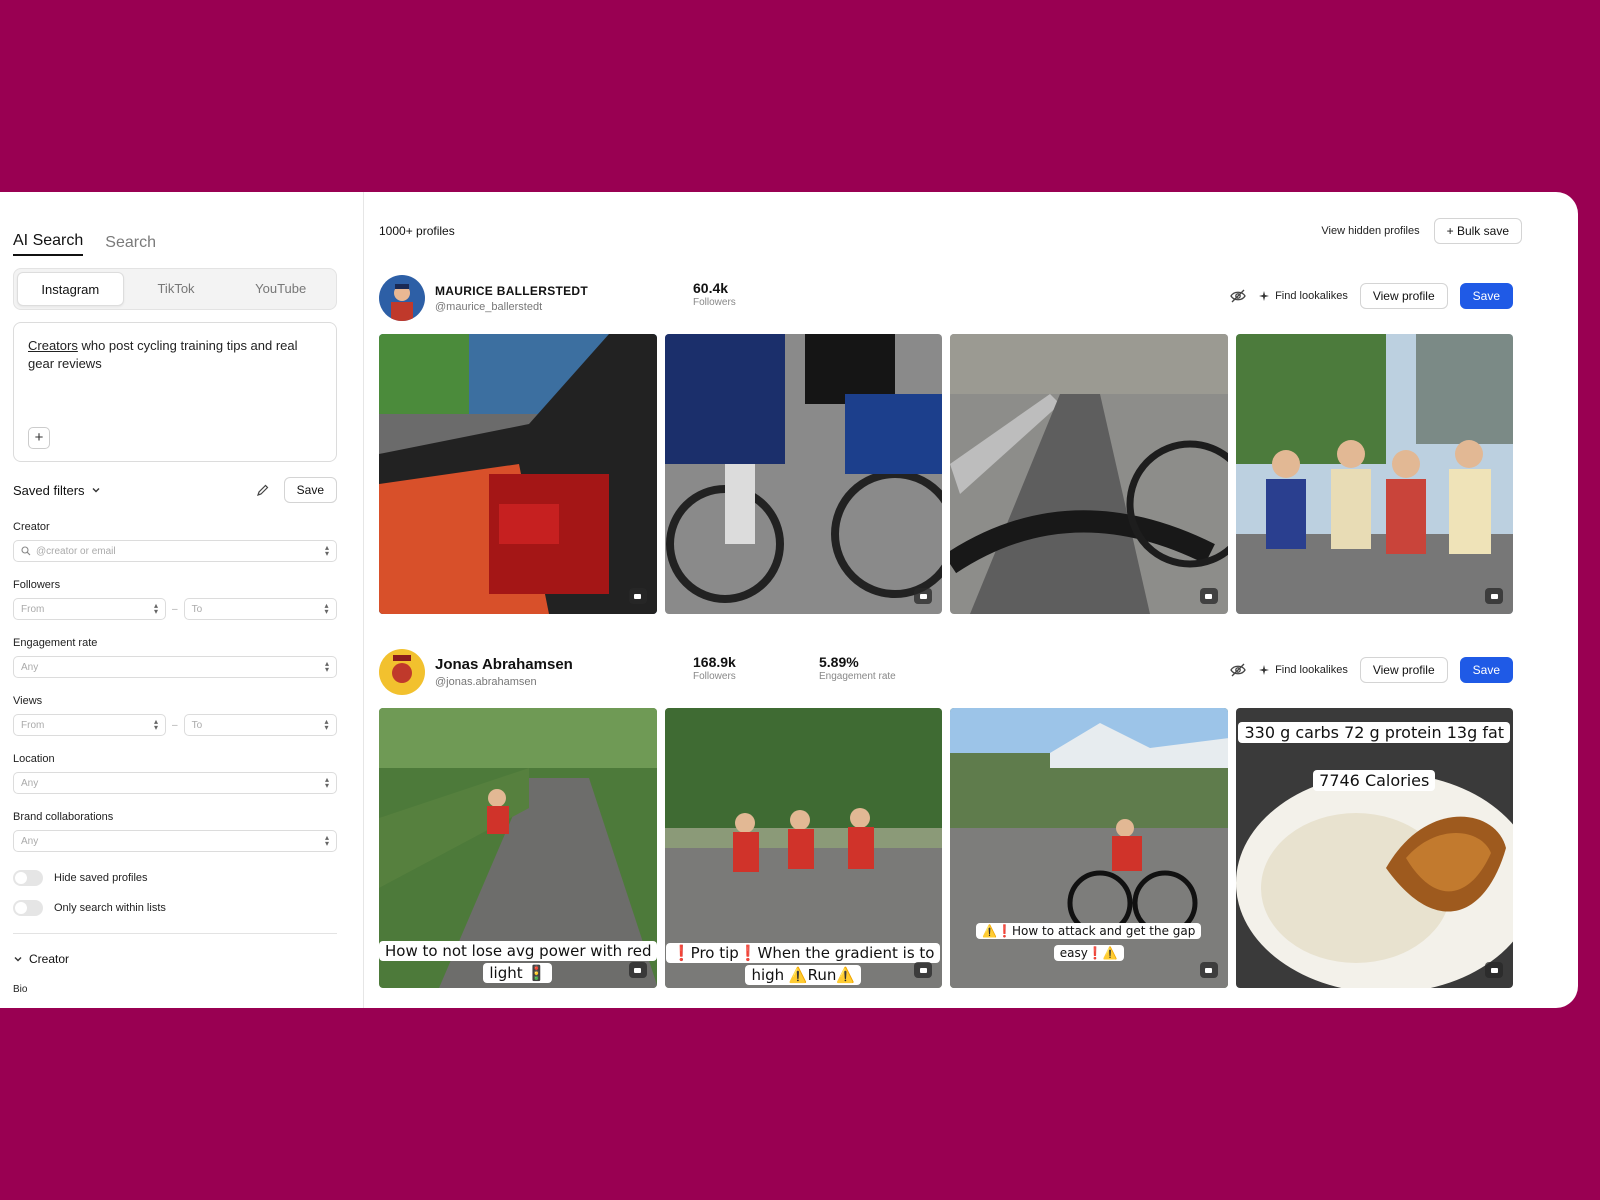  Describe the element at coordinates (857, 676) in the screenshot. I see `engagement-rate-label: Engagement rate` at that location.